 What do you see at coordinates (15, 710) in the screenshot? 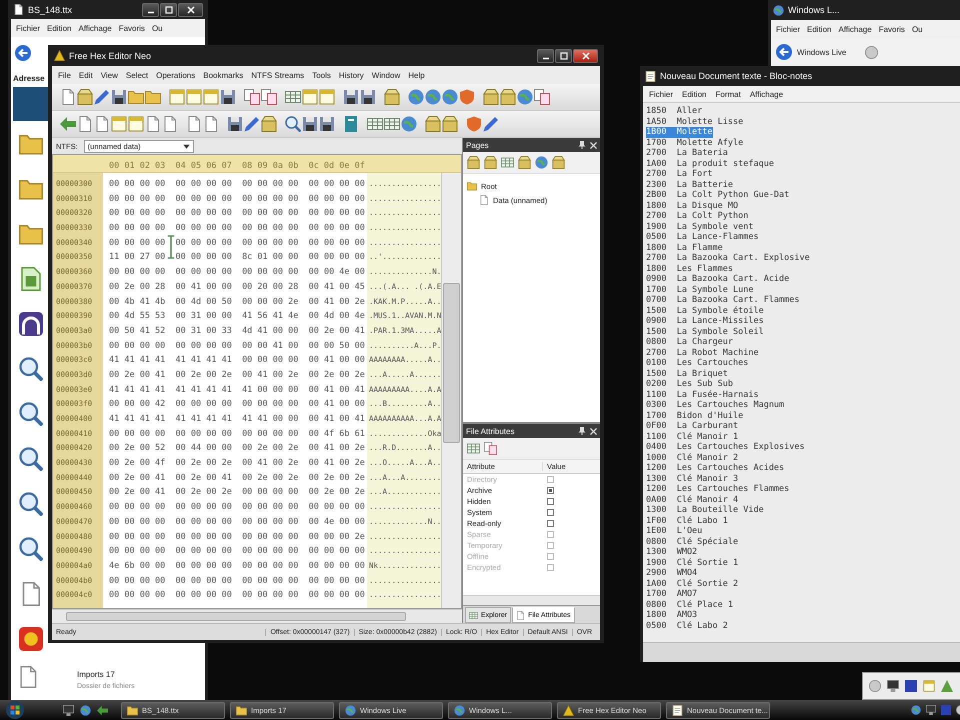
I see `start-button` at bounding box center [15, 710].